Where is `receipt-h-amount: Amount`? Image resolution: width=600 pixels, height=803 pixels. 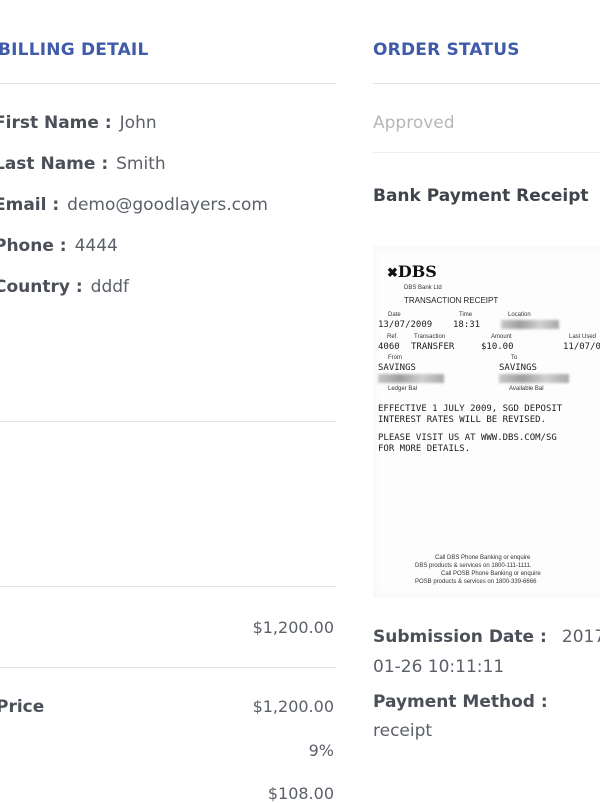
receipt-h-amount: Amount is located at coordinates (501, 337).